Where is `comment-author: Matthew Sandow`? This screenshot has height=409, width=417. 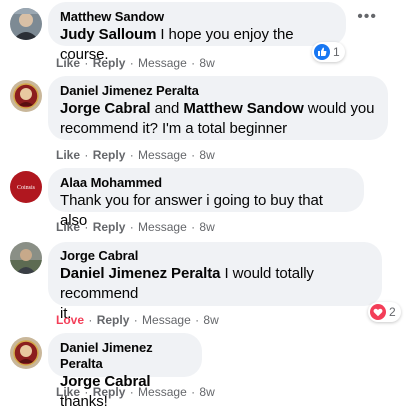 comment-author: Matthew Sandow is located at coordinates (197, 17).